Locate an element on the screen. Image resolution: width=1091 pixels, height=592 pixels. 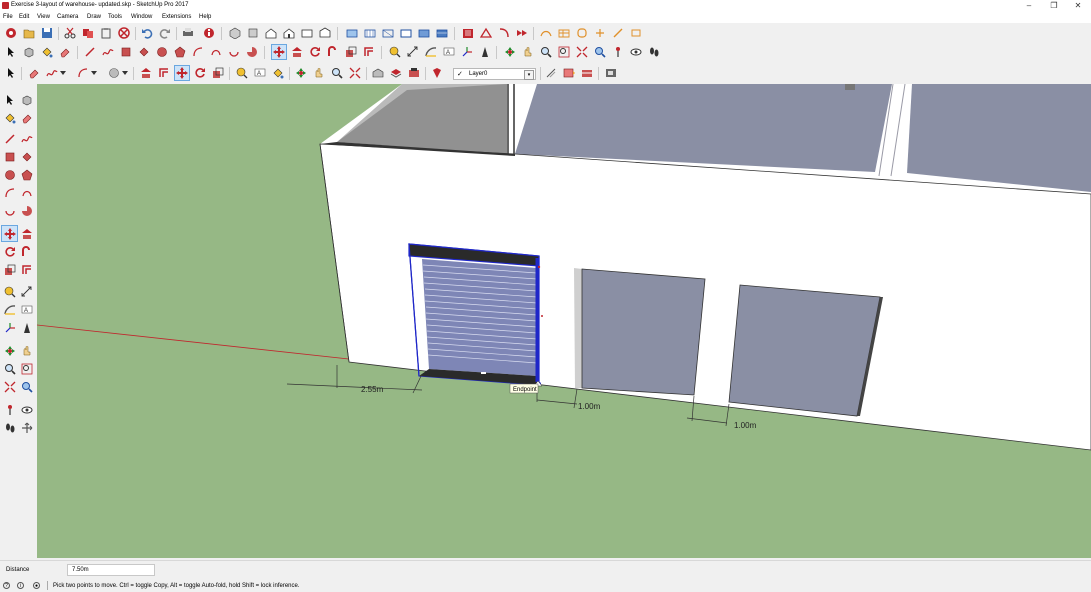
menu-file: File is located at coordinates (8, 17).